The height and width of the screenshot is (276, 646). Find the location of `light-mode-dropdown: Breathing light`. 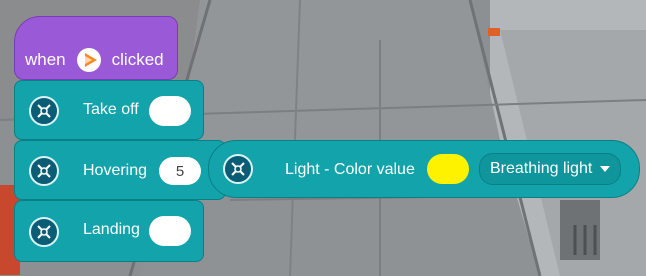

light-mode-dropdown: Breathing light is located at coordinates (550, 169).